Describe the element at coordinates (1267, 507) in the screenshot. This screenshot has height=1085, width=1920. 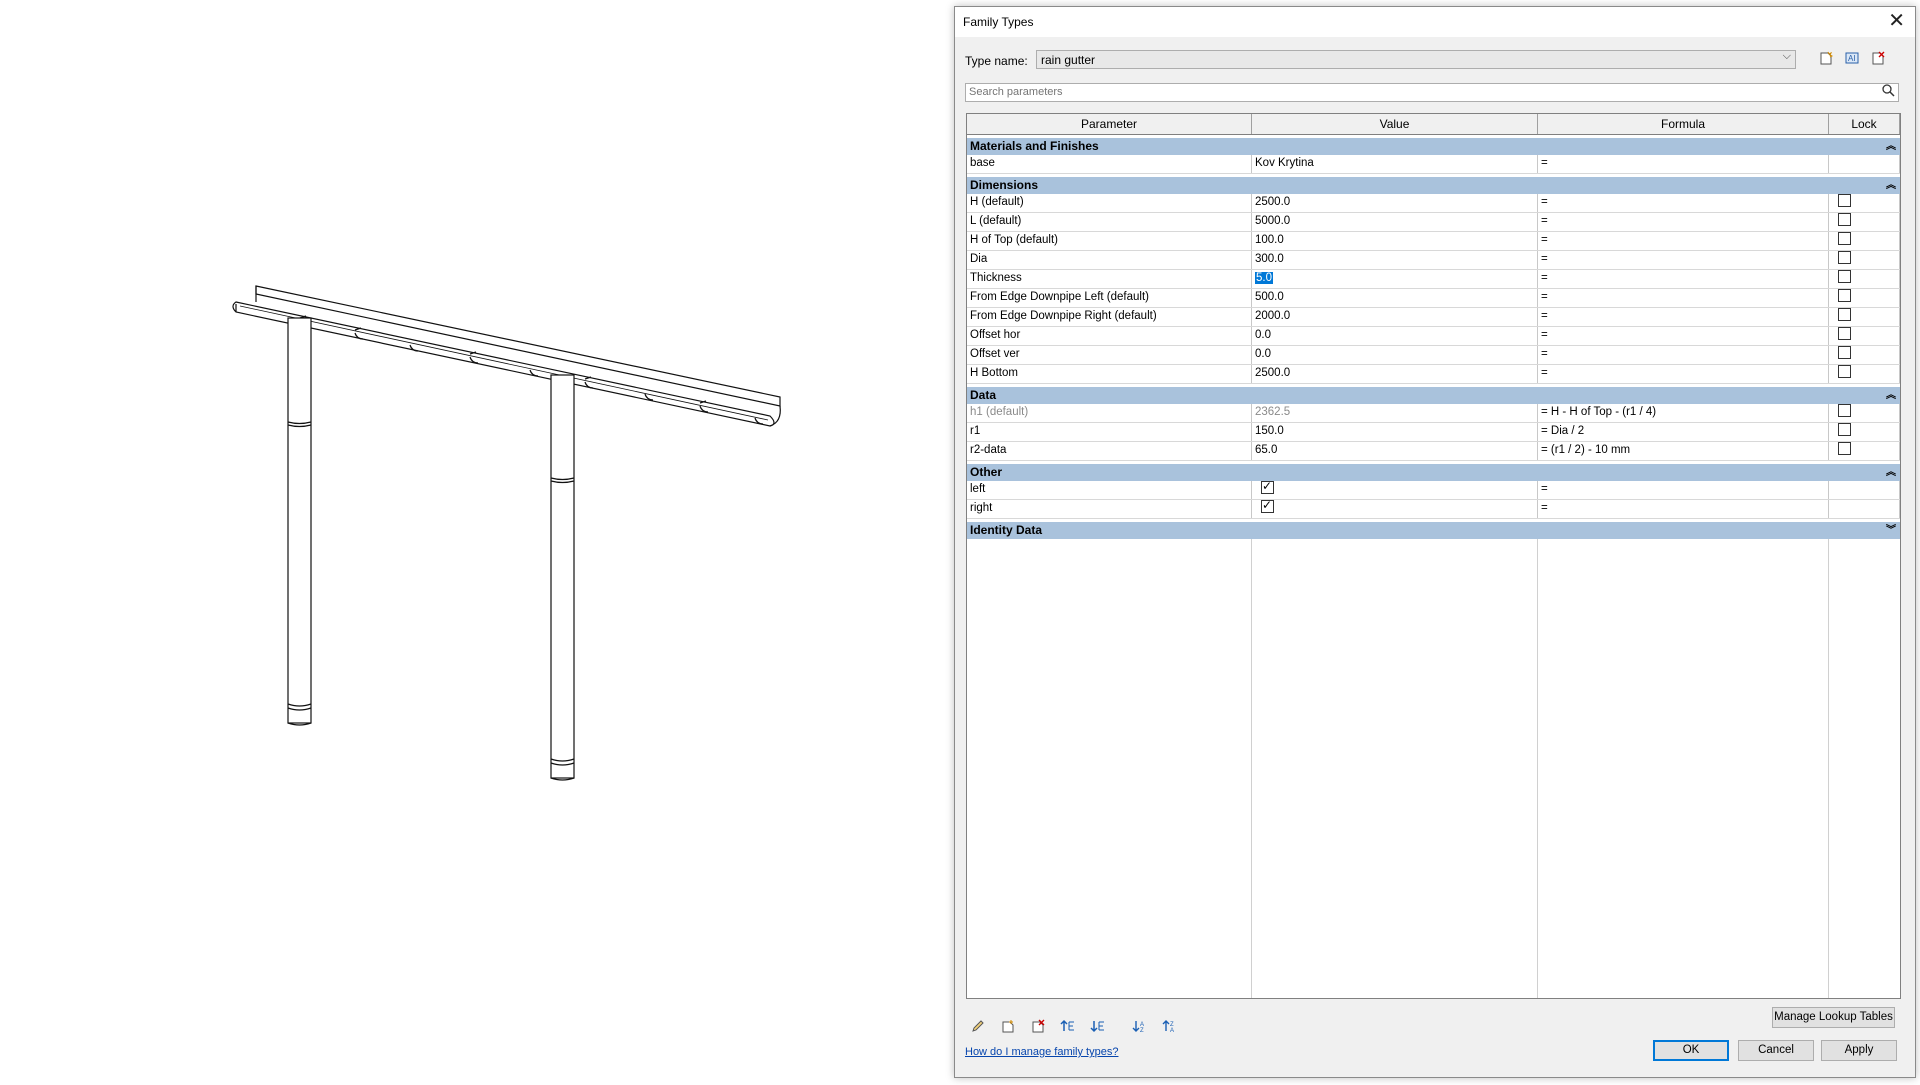
I see `right-checkbox` at that location.